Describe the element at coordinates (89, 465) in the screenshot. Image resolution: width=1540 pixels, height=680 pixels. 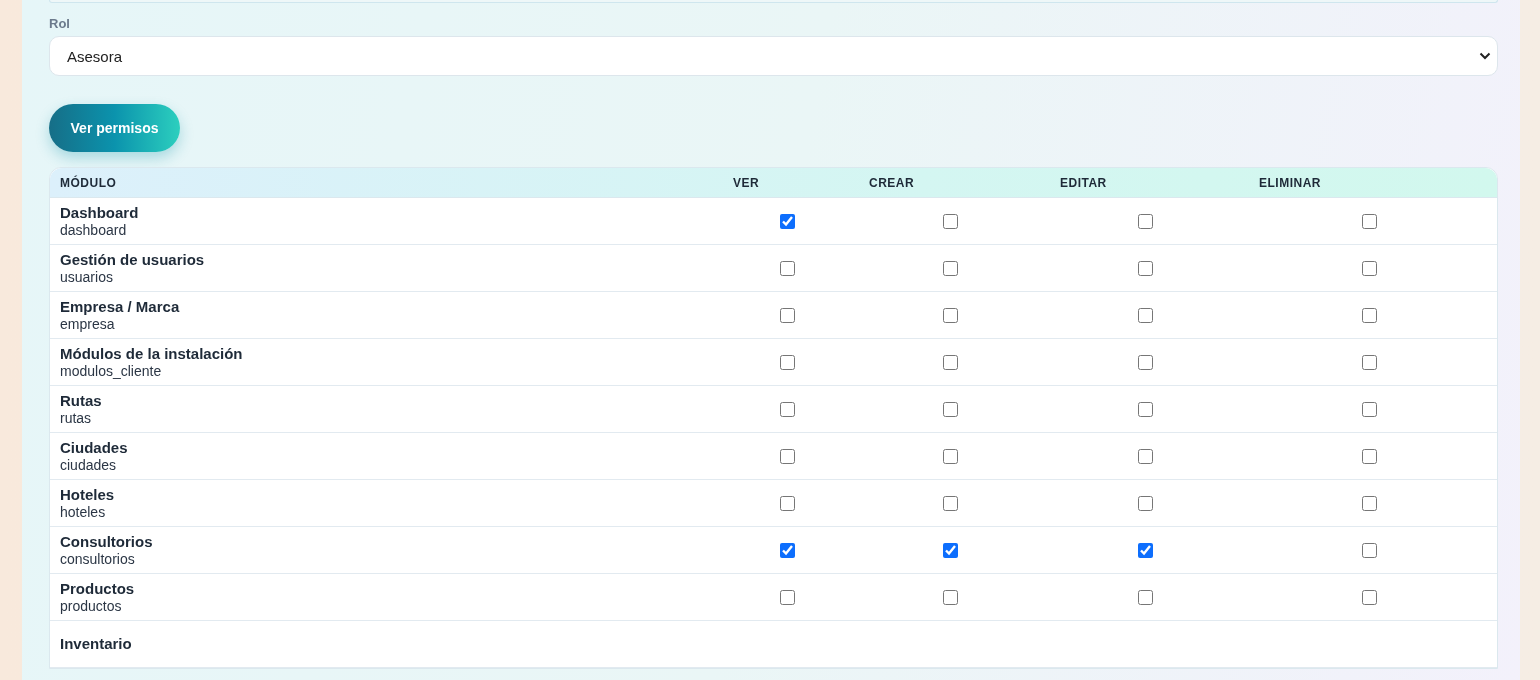
I see `module-code: ciudades` at that location.